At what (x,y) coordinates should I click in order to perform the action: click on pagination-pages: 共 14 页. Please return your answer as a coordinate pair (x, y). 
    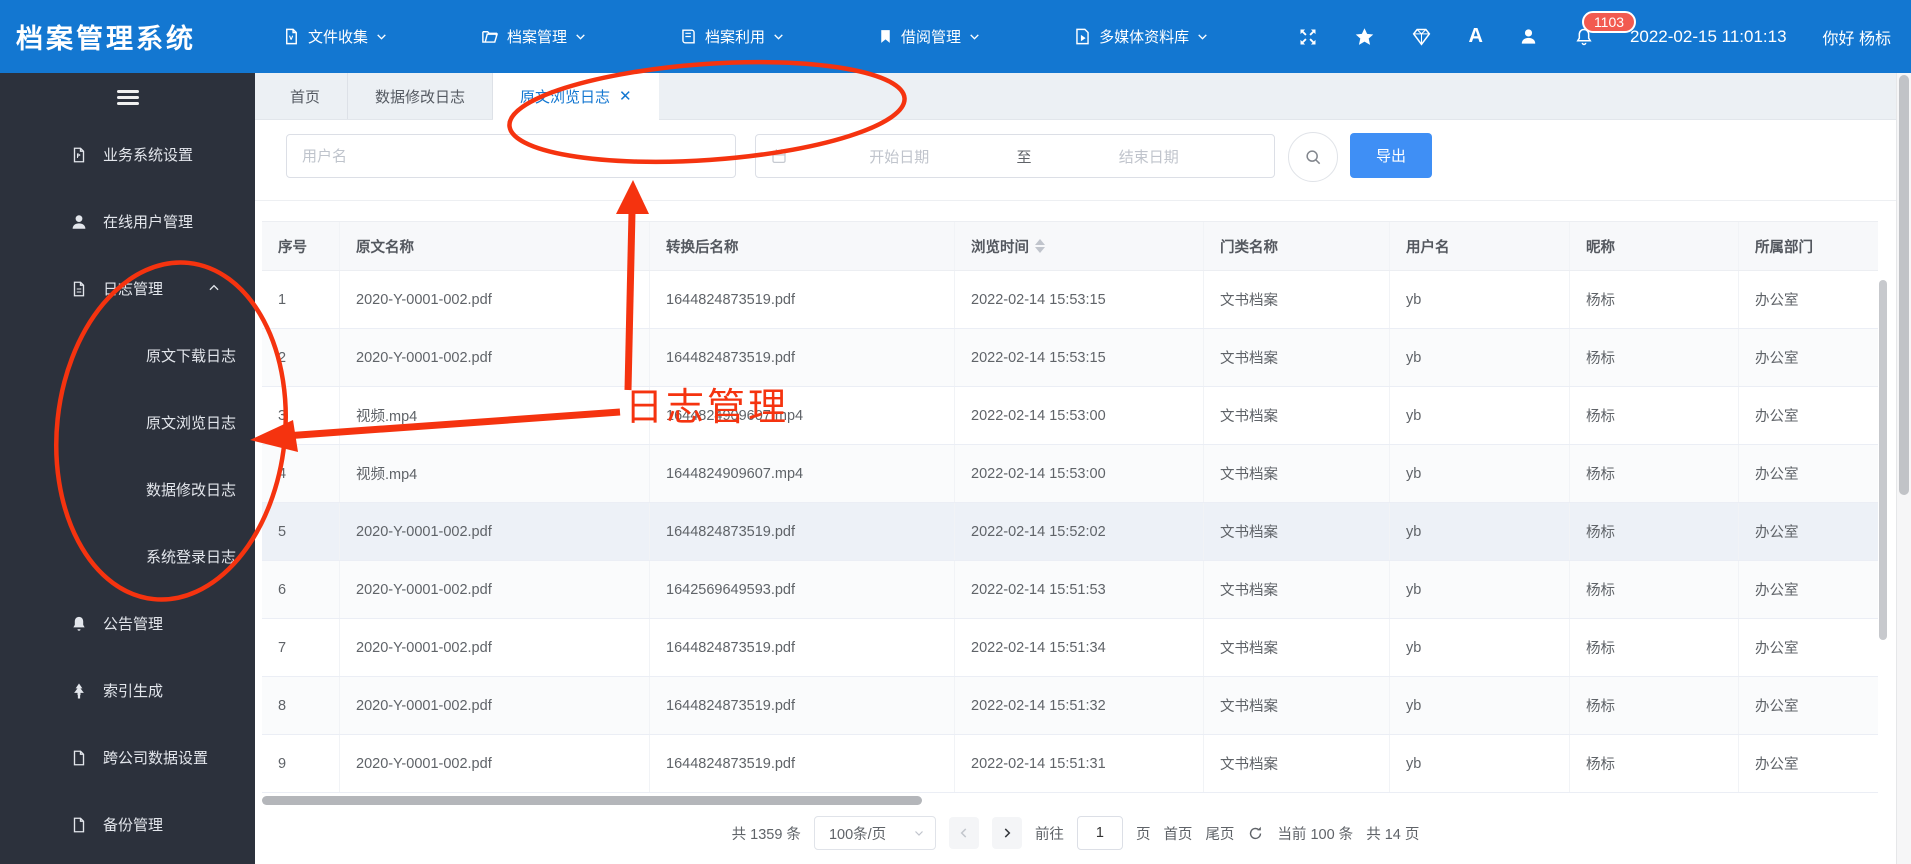
    Looking at the image, I should click on (1393, 834).